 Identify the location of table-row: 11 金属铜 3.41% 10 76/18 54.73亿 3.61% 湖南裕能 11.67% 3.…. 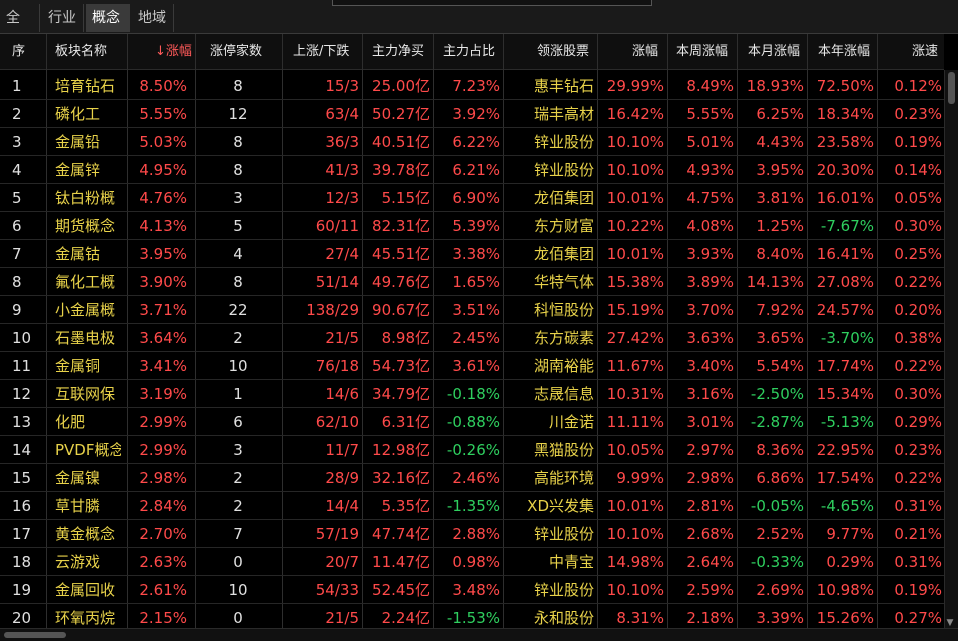
(472, 366).